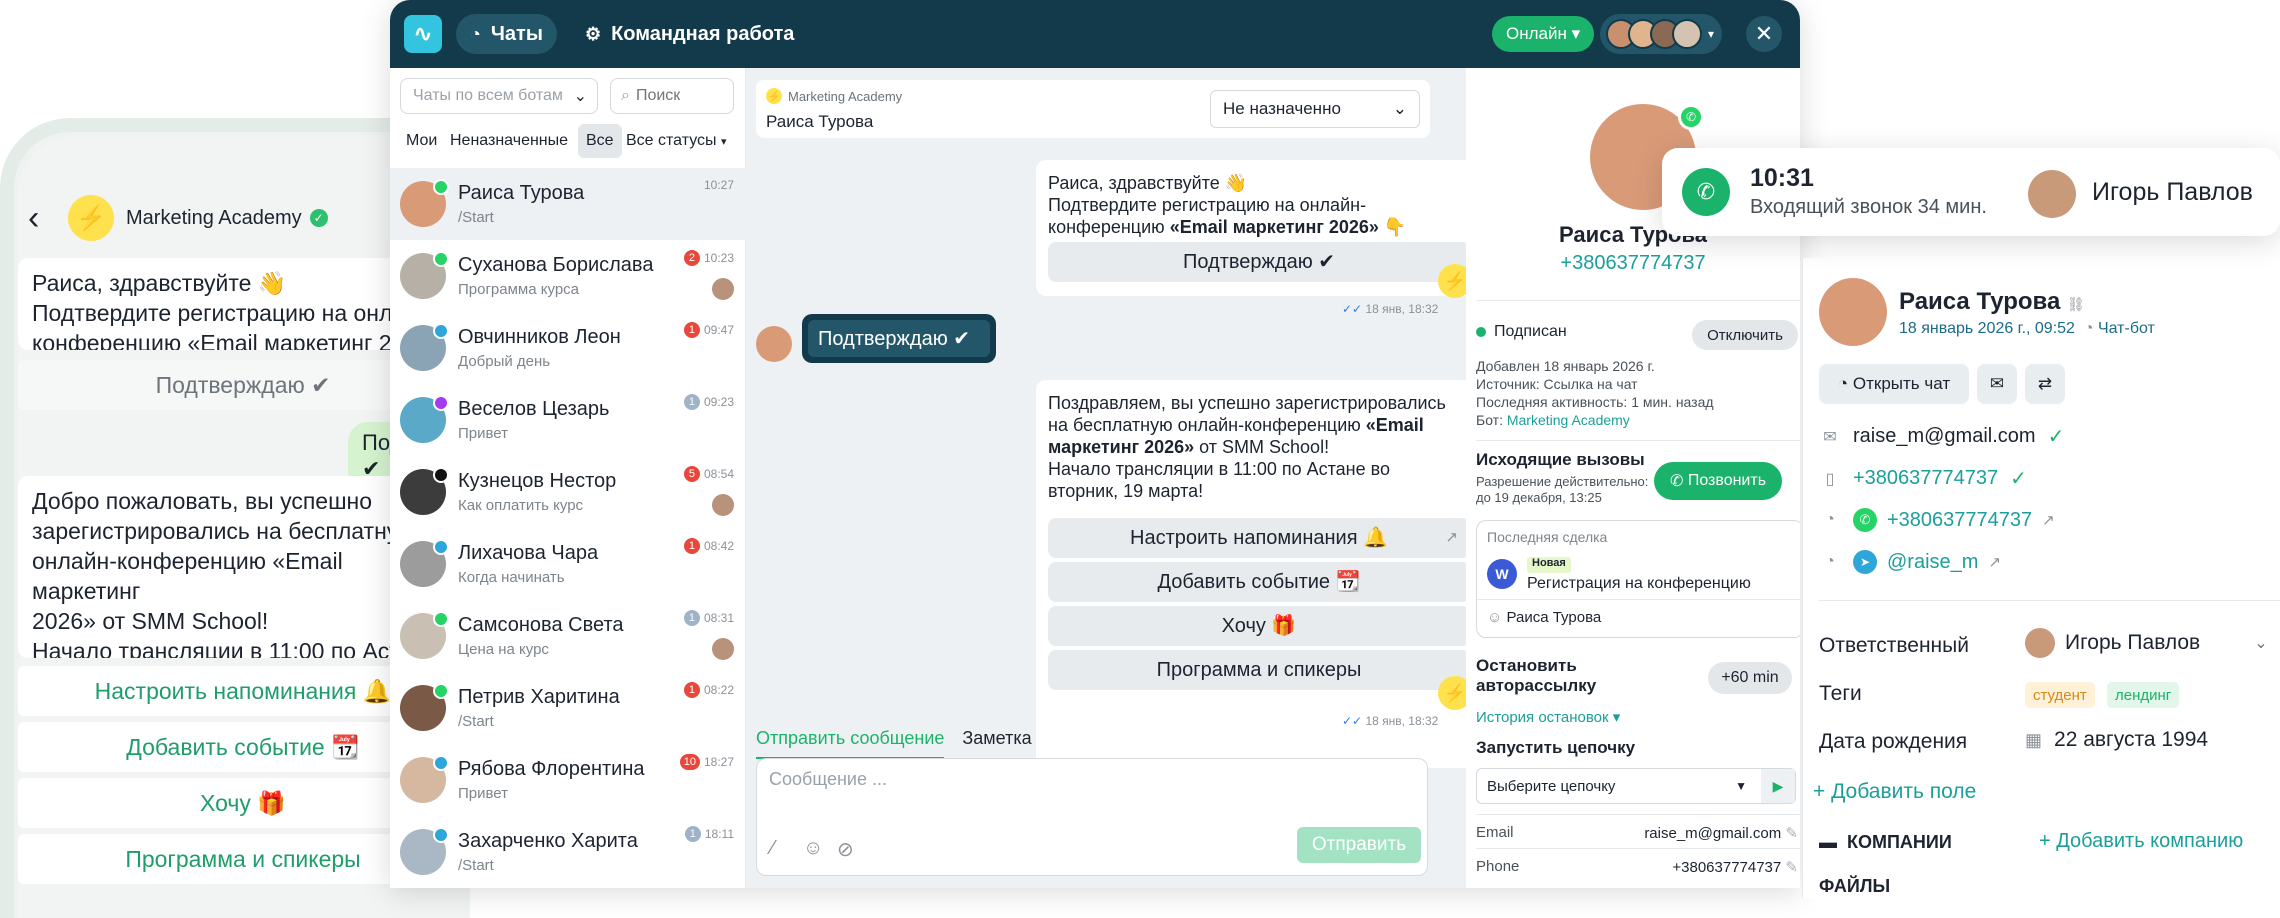  Describe the element at coordinates (1718, 481) in the screenshot. I see `call-button: ✆ Позвонить` at that location.